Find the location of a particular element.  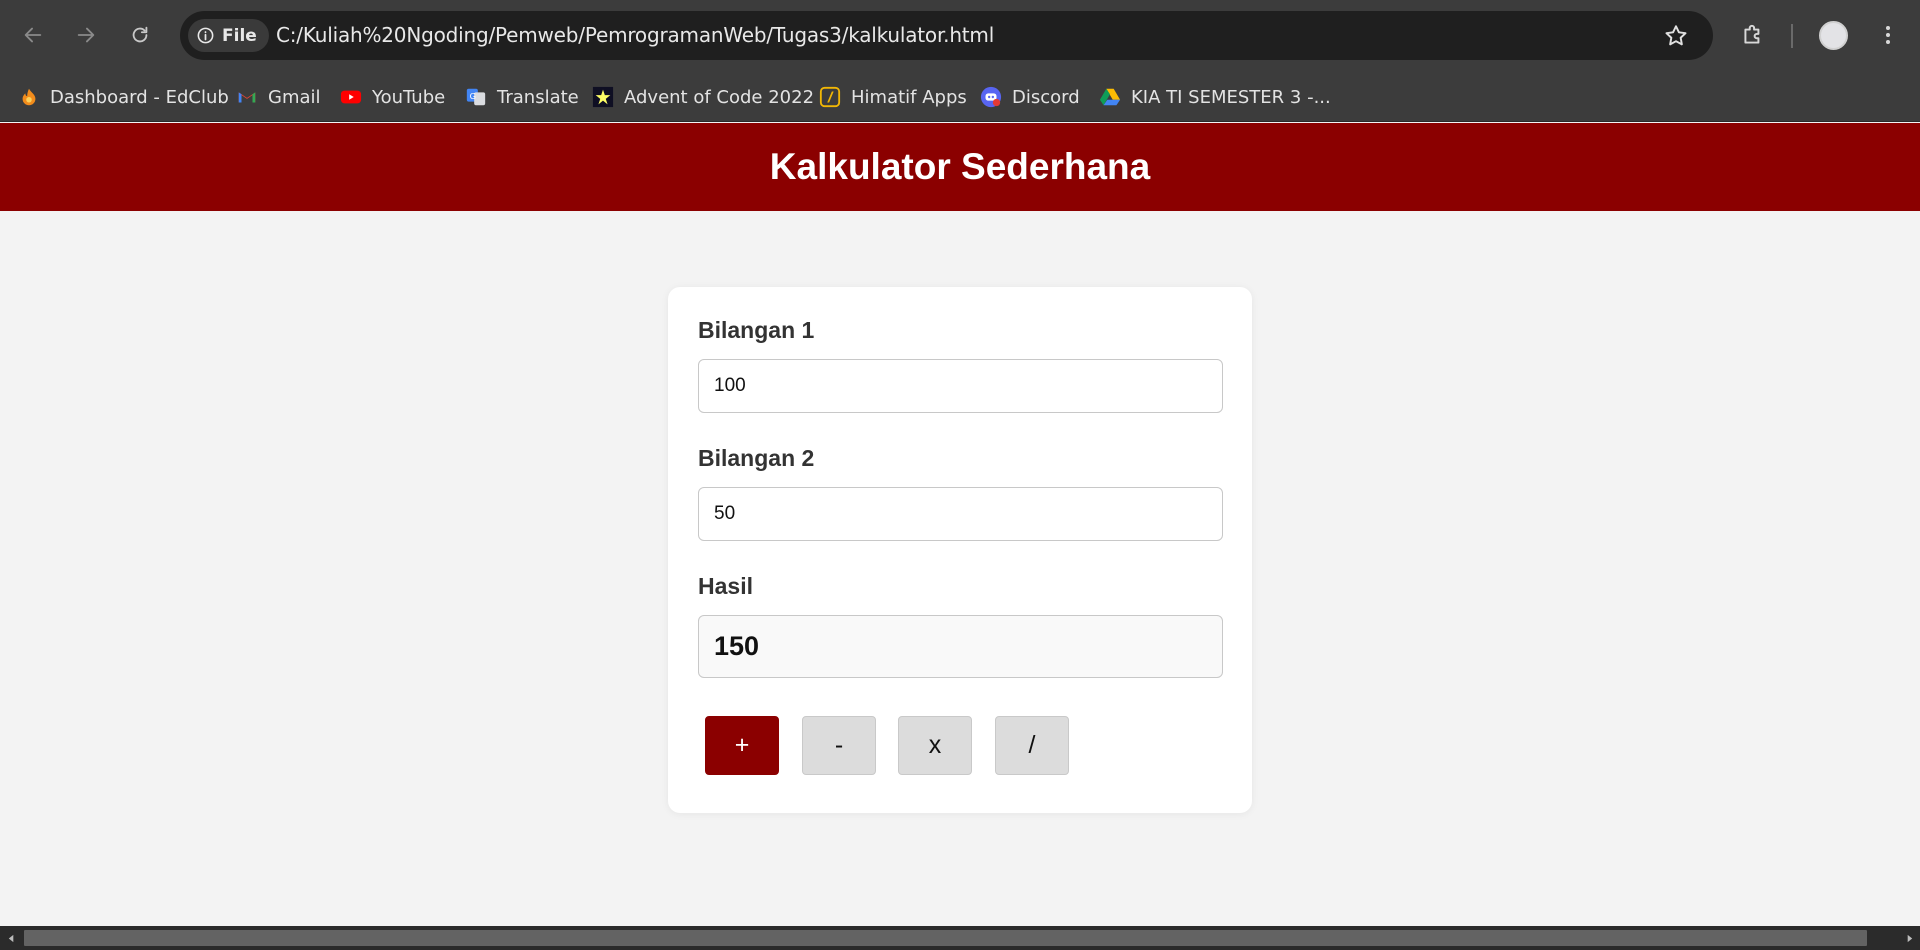

gmail-icon is located at coordinates (247, 97).